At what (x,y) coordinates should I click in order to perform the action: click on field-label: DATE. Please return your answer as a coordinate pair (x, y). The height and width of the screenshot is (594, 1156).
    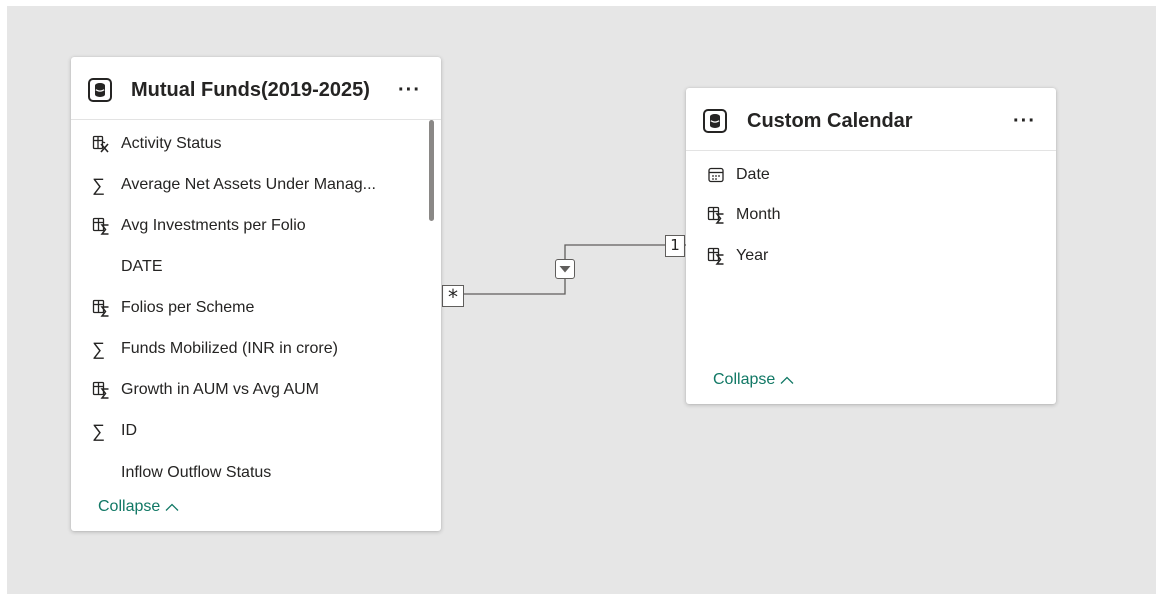
    Looking at the image, I should click on (142, 266).